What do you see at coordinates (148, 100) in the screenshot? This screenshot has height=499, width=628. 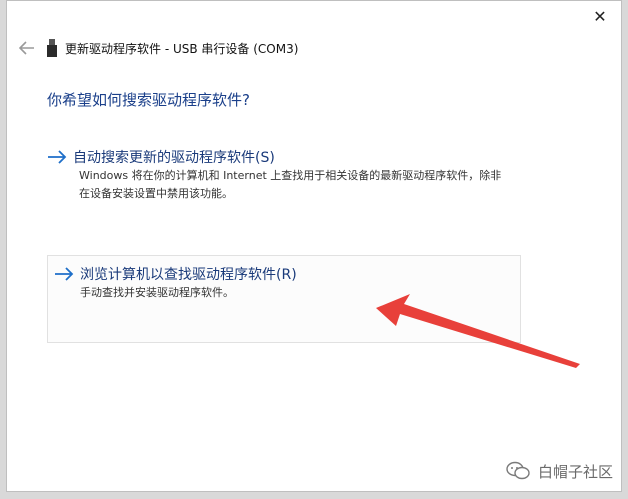 I see `search-question: 你希望如何搜索驱动程序软件?` at bounding box center [148, 100].